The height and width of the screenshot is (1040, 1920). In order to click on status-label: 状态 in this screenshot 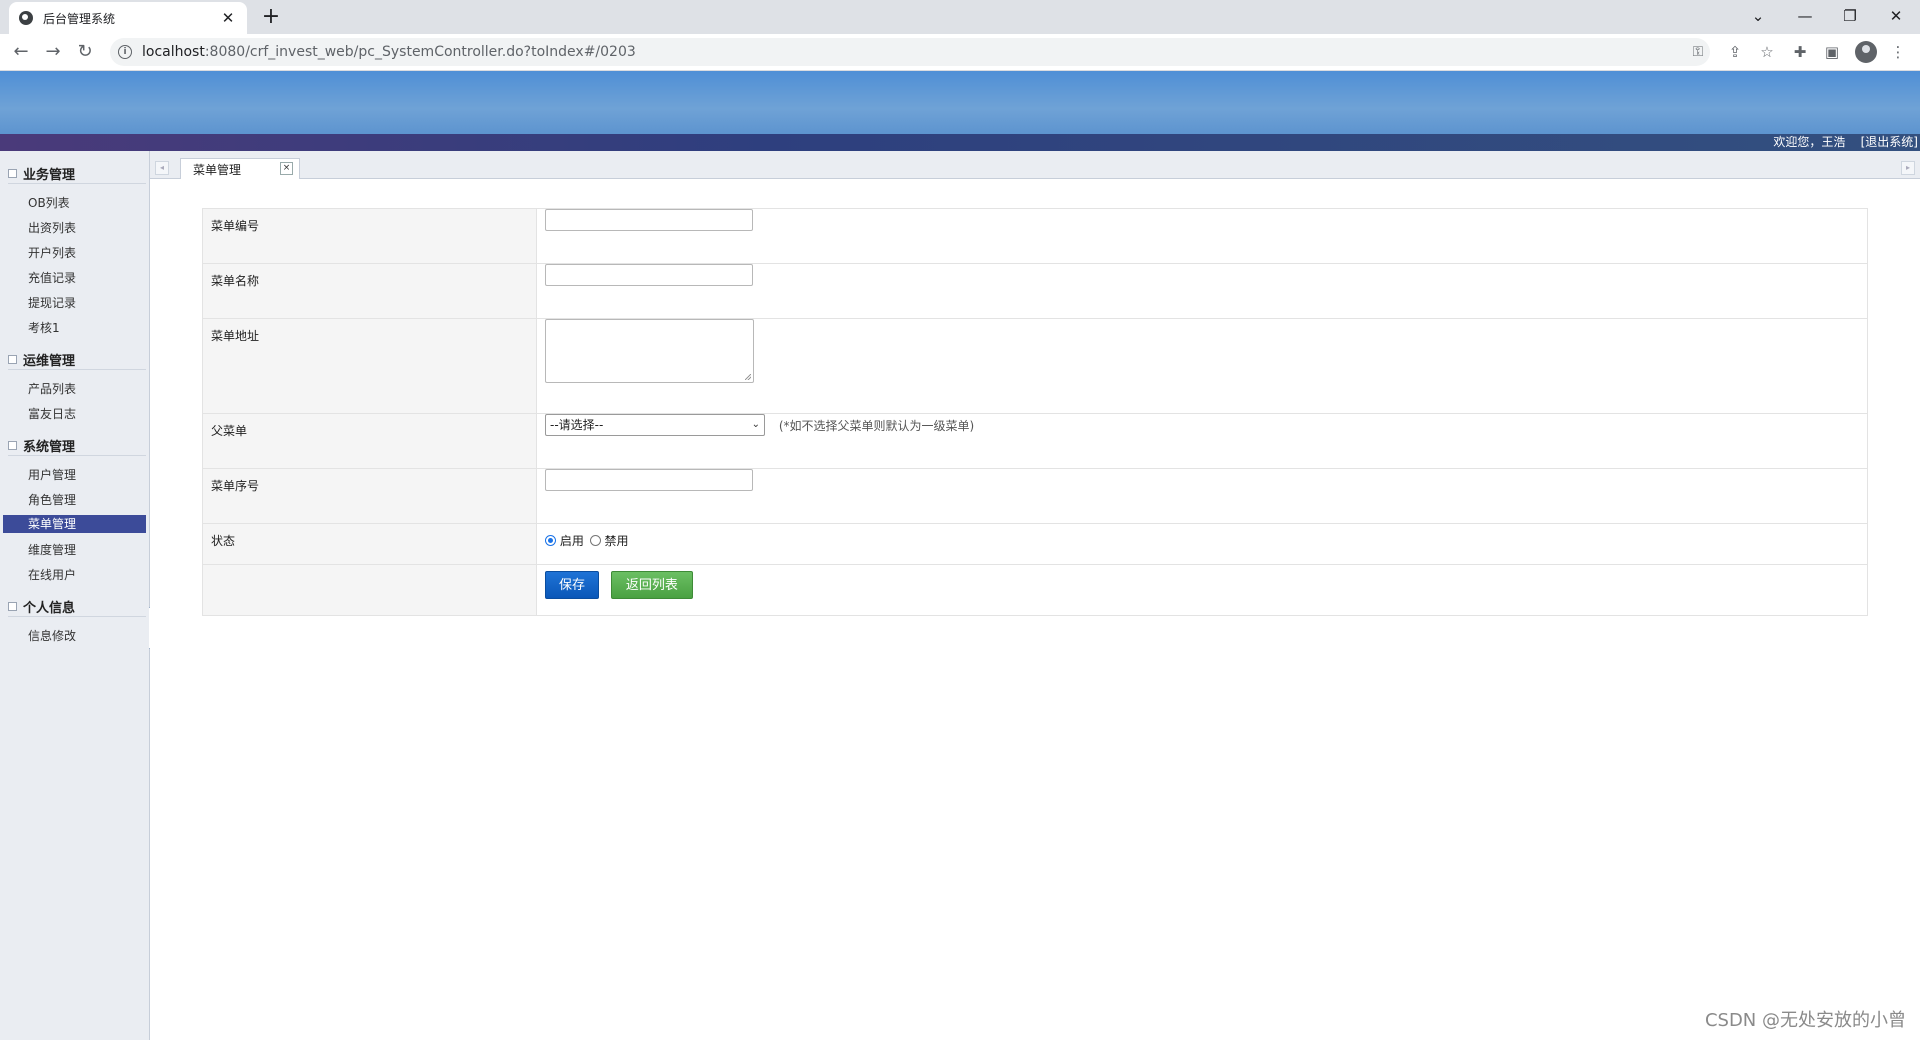, I will do `click(369, 544)`.